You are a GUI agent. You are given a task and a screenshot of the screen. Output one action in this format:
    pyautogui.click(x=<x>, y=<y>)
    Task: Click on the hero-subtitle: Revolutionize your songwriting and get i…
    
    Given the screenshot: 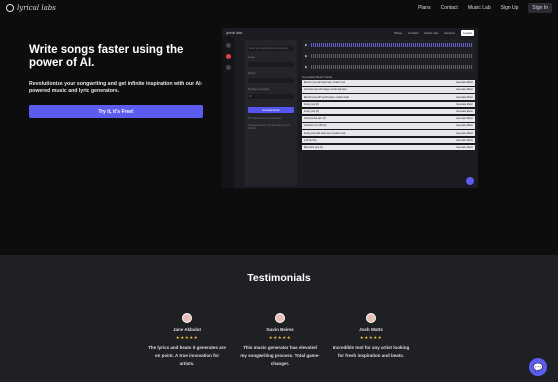 What is the action you would take?
    pyautogui.click(x=116, y=87)
    